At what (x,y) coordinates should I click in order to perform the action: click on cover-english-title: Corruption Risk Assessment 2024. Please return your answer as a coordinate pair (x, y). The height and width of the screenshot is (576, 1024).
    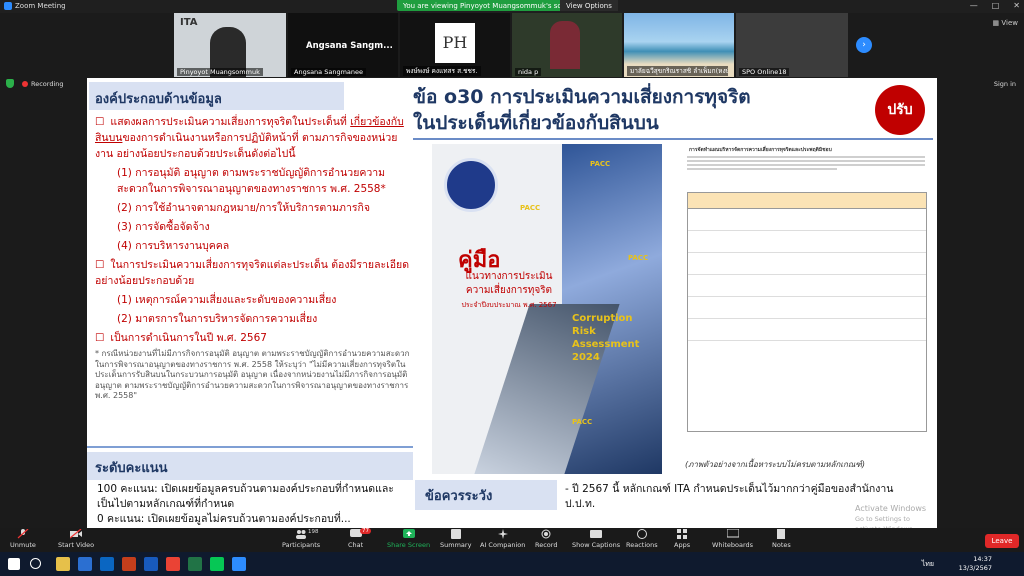
    Looking at the image, I should click on (605, 338).